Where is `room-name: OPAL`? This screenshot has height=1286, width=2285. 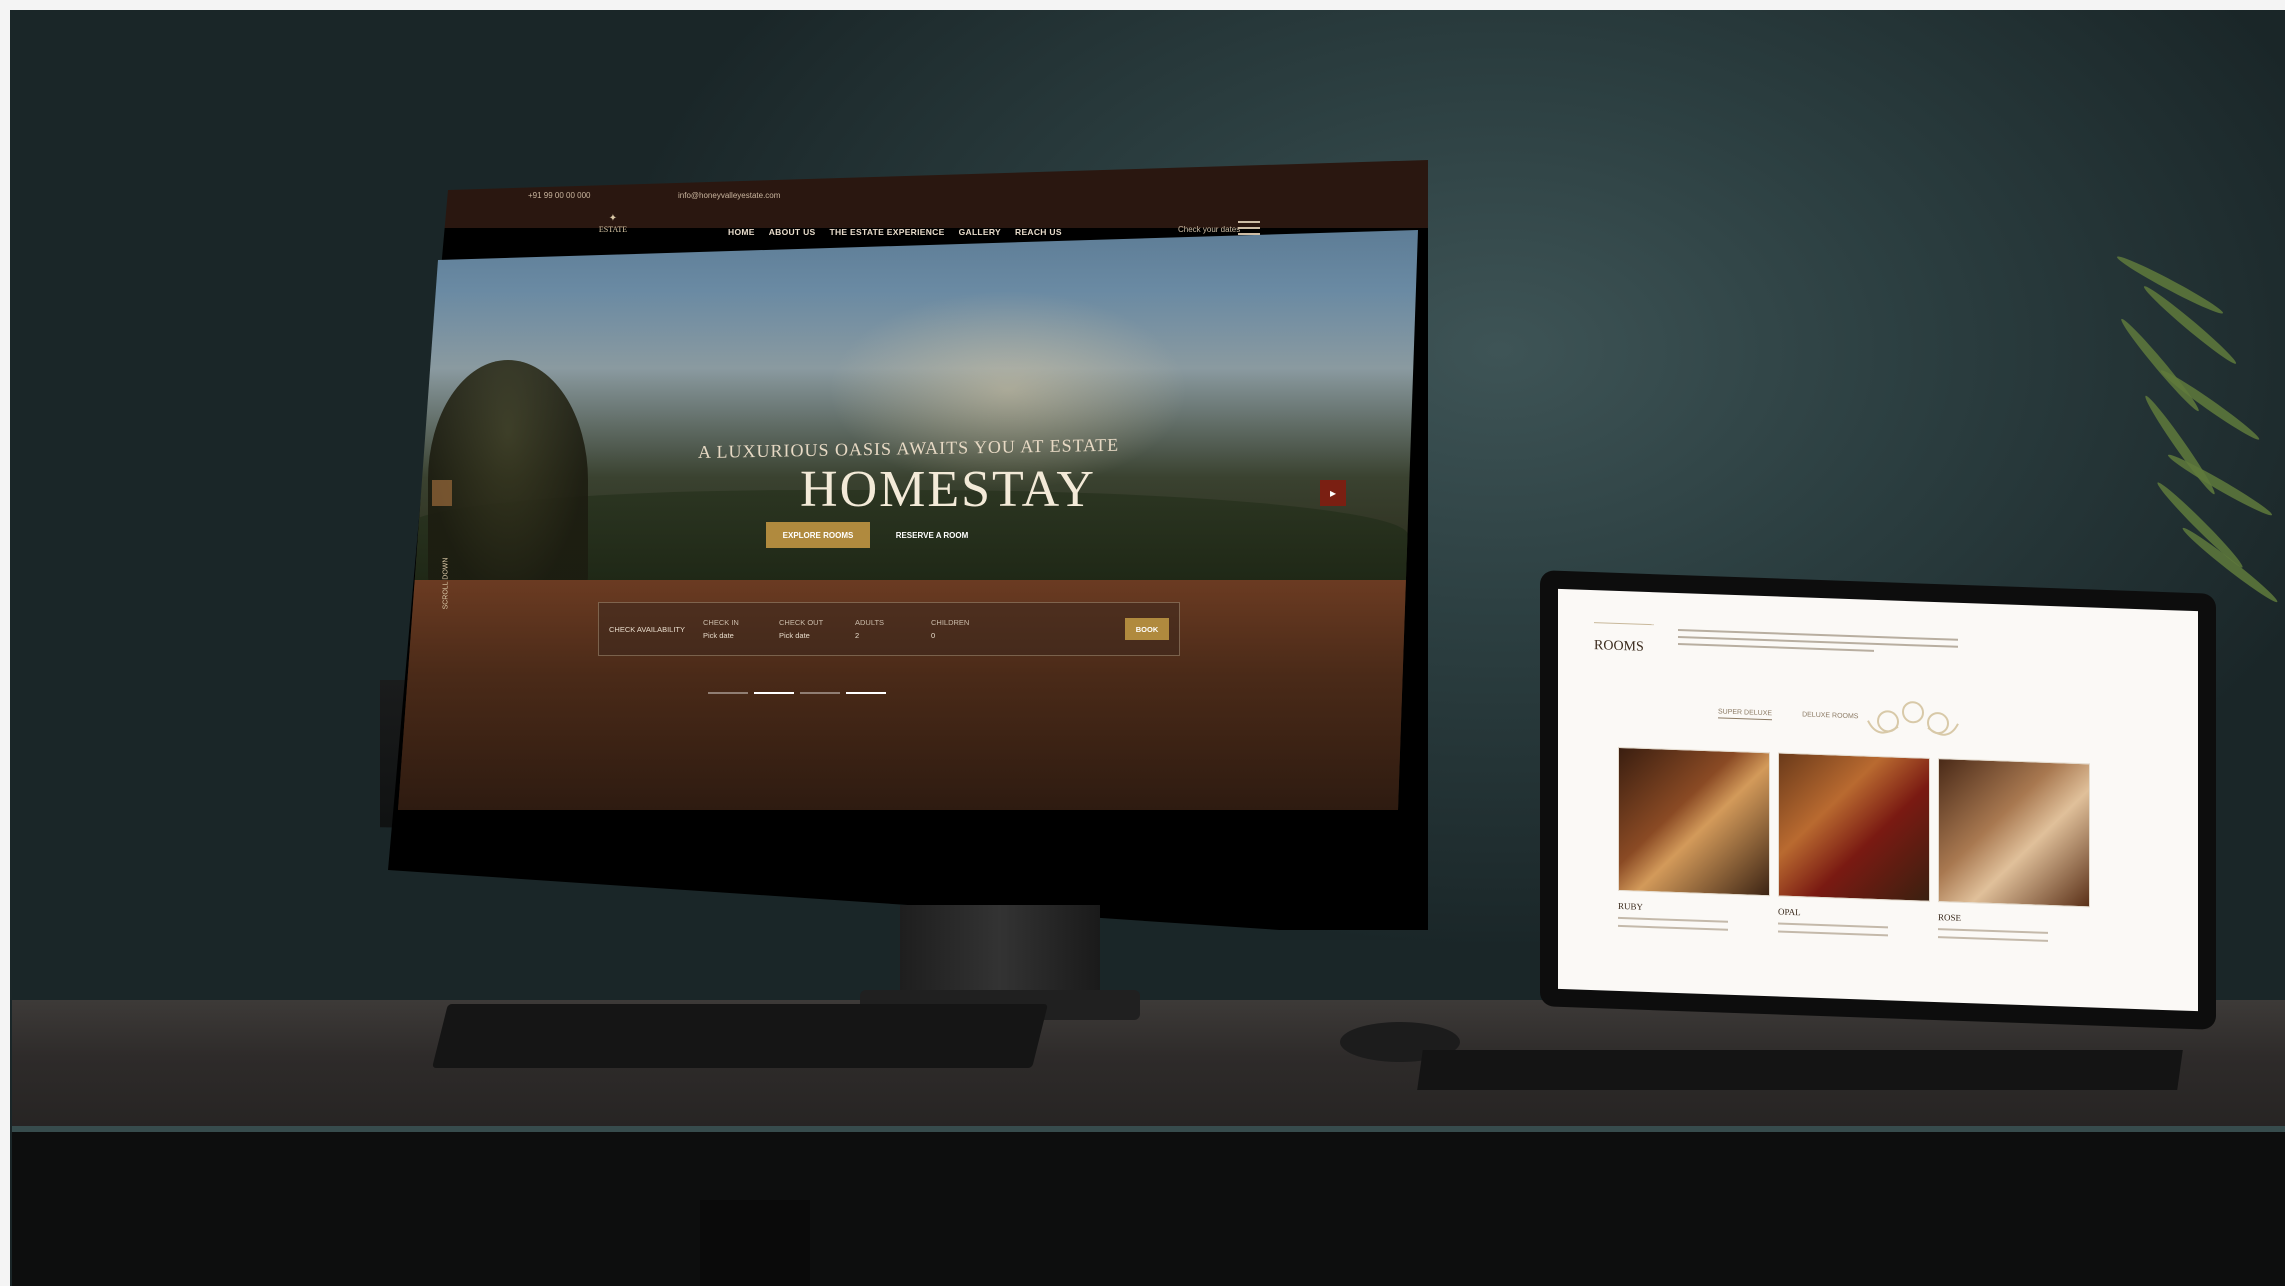
room-name: OPAL is located at coordinates (1789, 912).